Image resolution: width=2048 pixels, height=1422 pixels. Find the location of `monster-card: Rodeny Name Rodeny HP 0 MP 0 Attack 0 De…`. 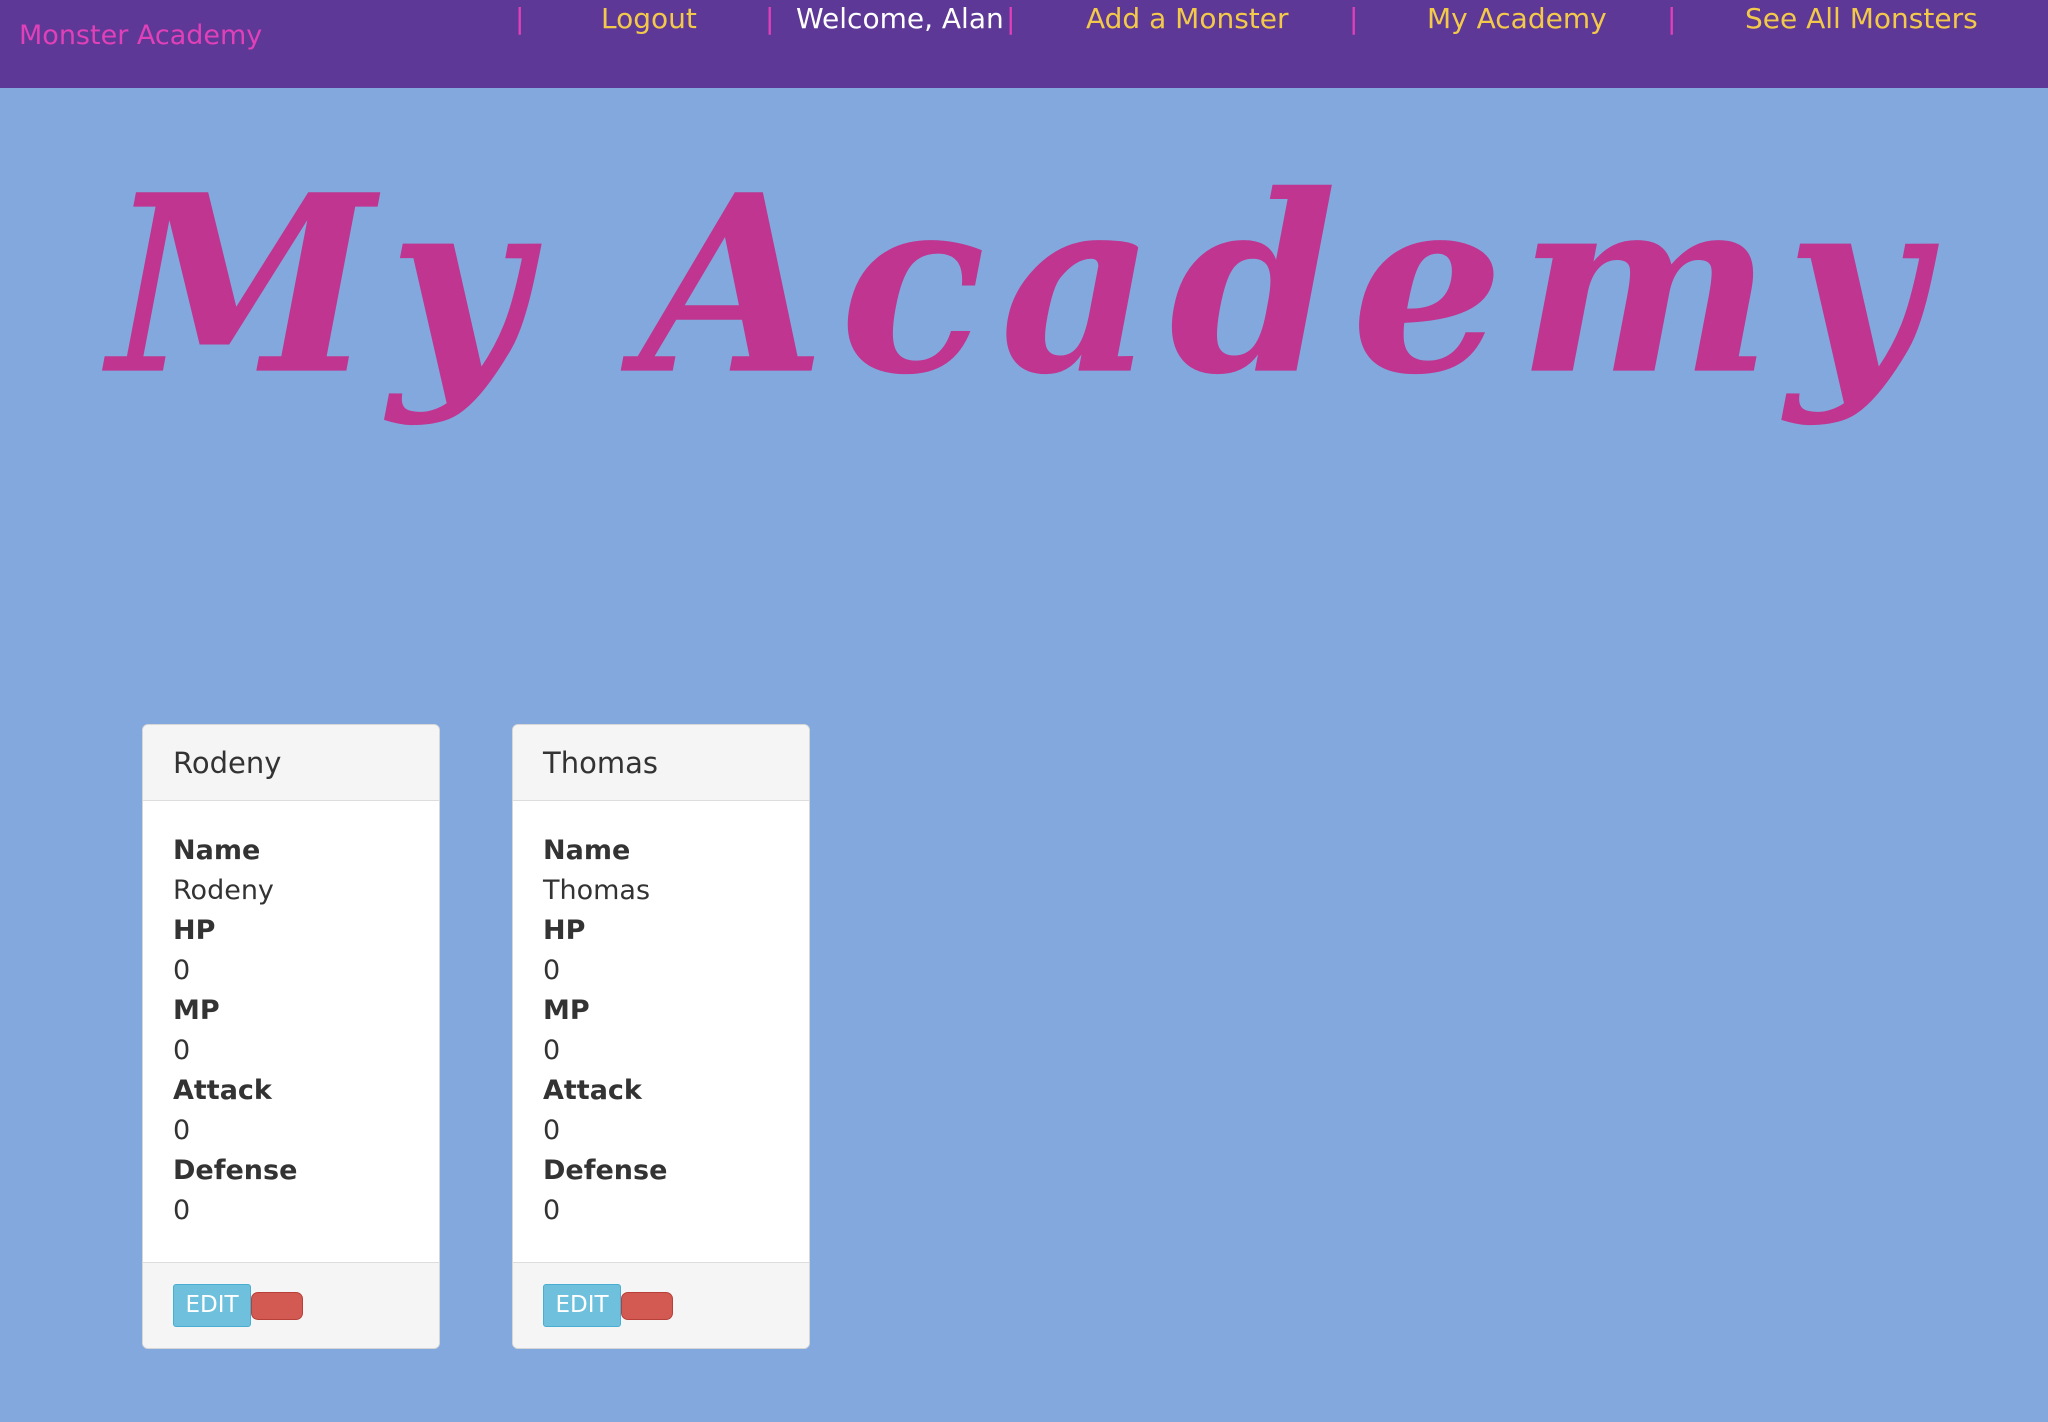

monster-card: Rodeny Name Rodeny HP 0 MP 0 Attack 0 De… is located at coordinates (291, 1036).